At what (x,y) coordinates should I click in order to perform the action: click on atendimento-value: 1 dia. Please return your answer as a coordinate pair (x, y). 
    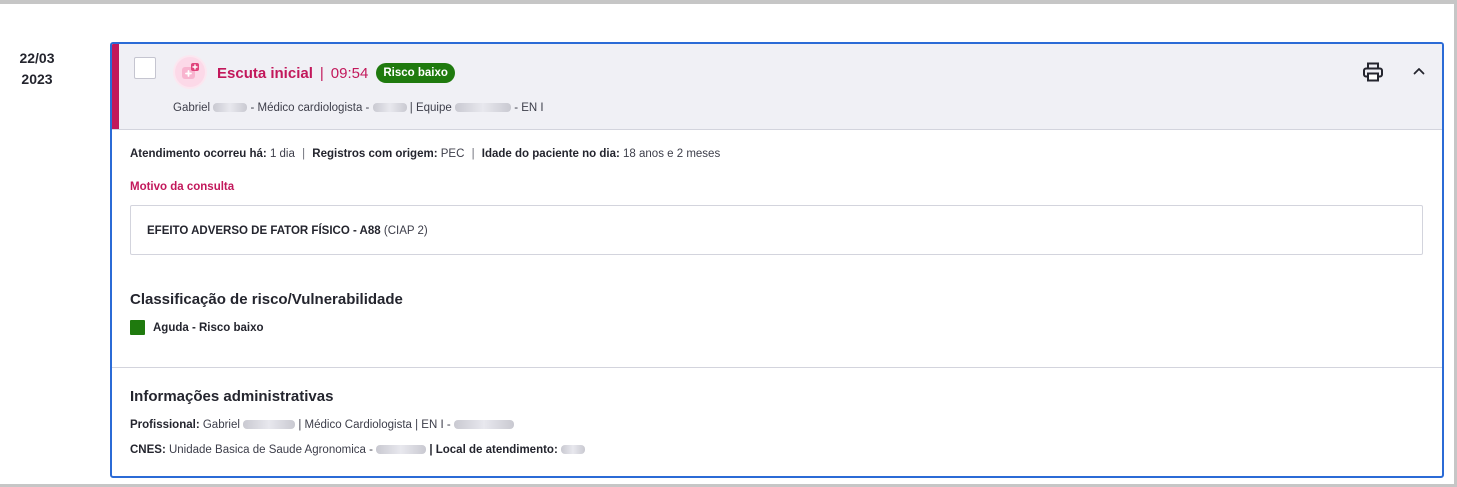
    Looking at the image, I should click on (282, 154).